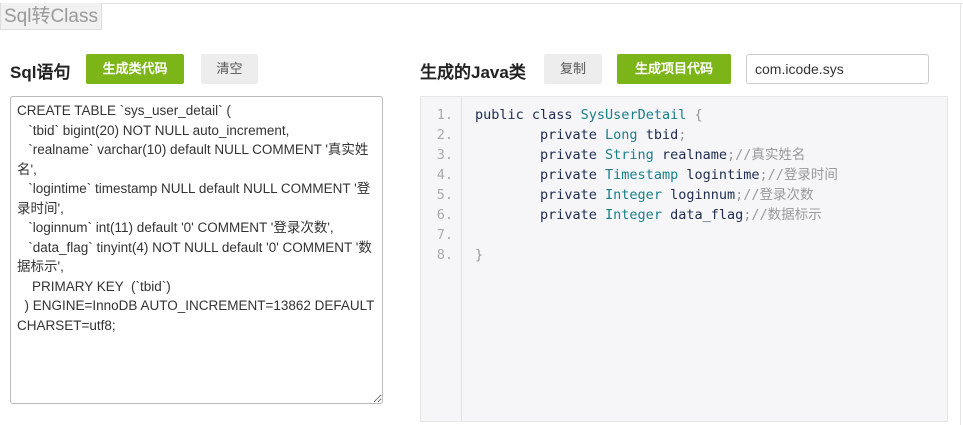 Image resolution: width=963 pixels, height=425 pixels. I want to click on code-type: Timestamp, so click(642, 175).